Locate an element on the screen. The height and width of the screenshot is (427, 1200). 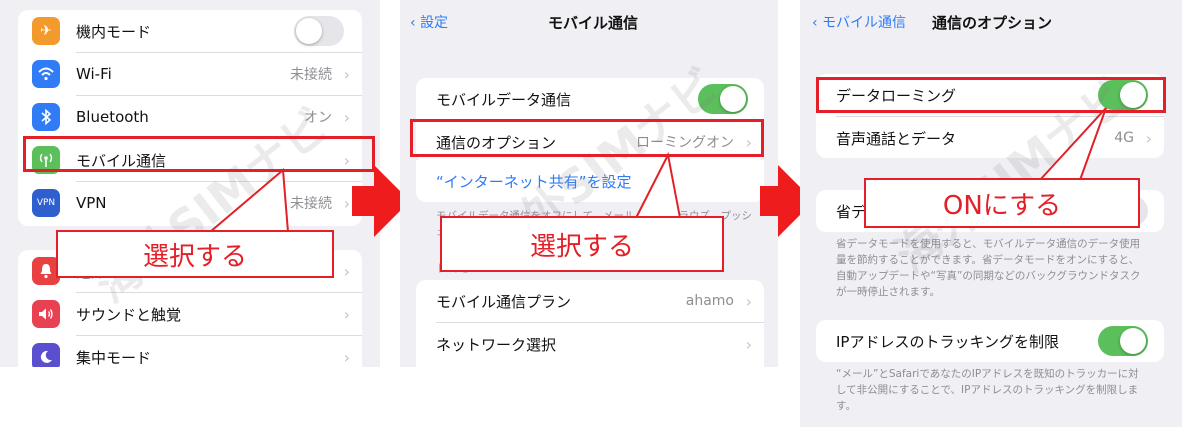
on-callout: ONにする is located at coordinates (1002, 203).